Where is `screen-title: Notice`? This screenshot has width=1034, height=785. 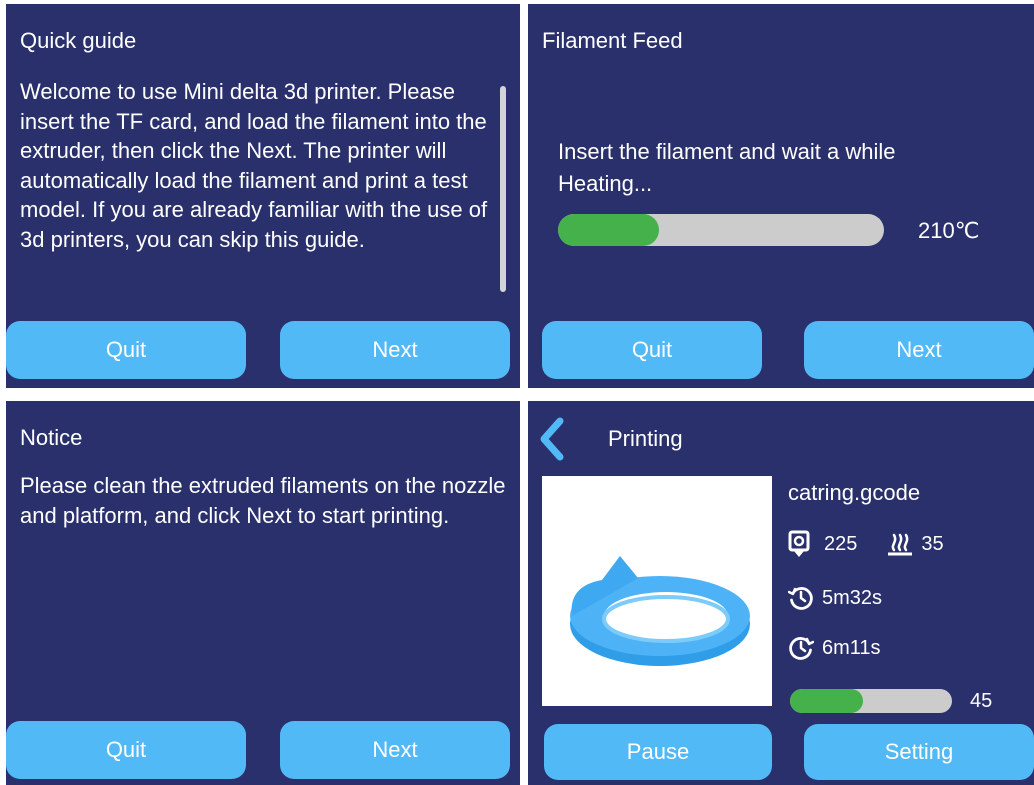
screen-title: Notice is located at coordinates (51, 437).